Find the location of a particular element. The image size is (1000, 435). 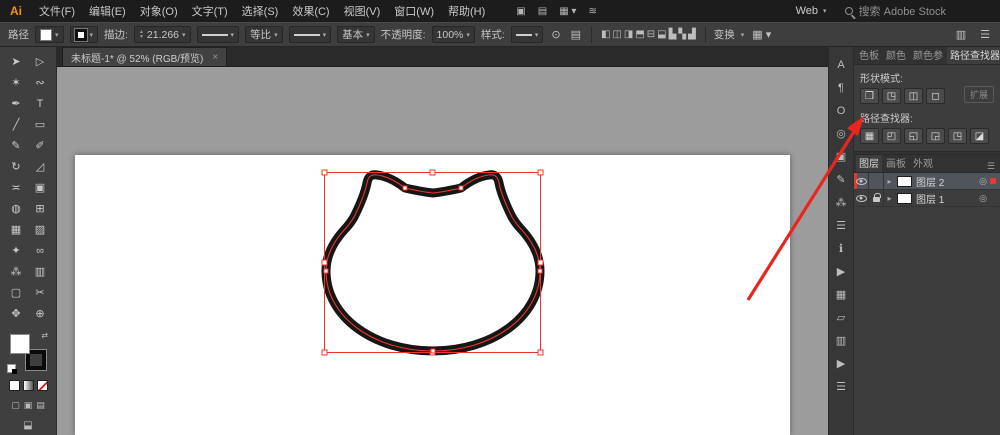

none-button is located at coordinates (42, 385).